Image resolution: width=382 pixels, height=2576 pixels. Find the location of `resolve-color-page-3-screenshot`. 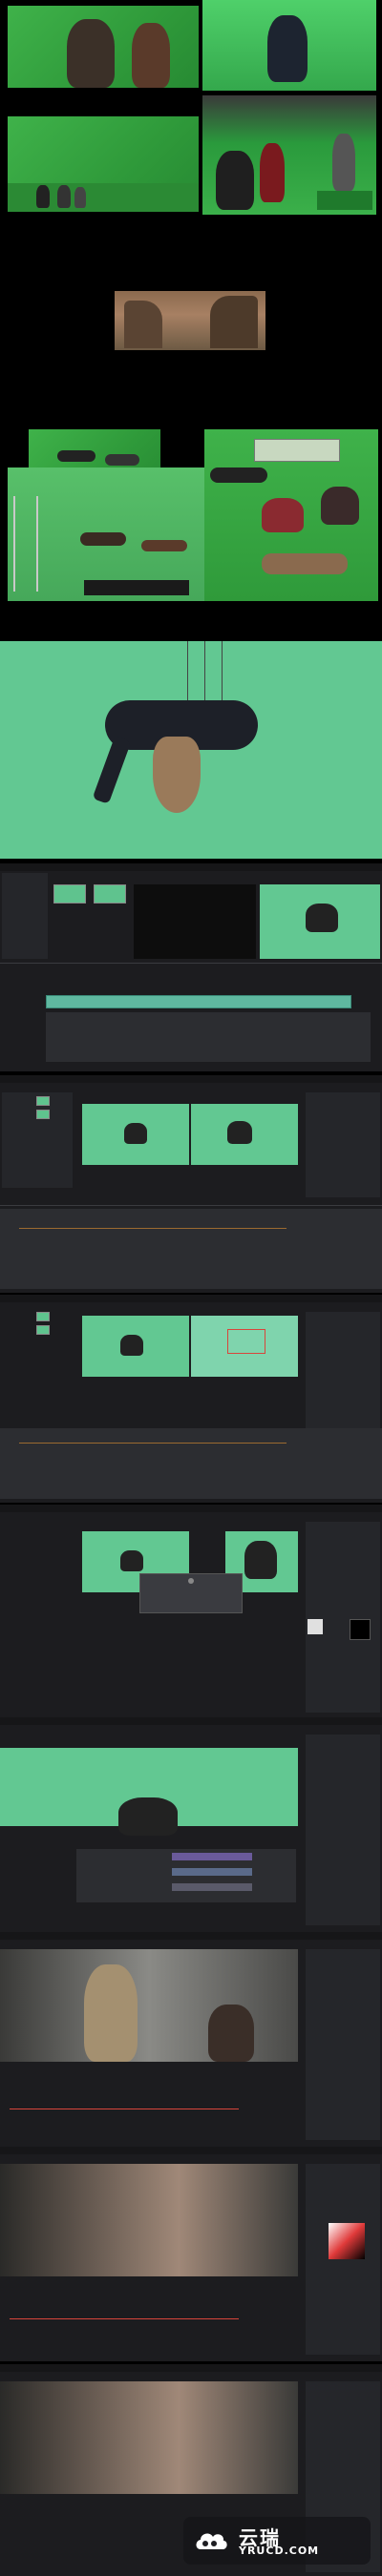

resolve-color-page-3-screenshot is located at coordinates (191, 2254).